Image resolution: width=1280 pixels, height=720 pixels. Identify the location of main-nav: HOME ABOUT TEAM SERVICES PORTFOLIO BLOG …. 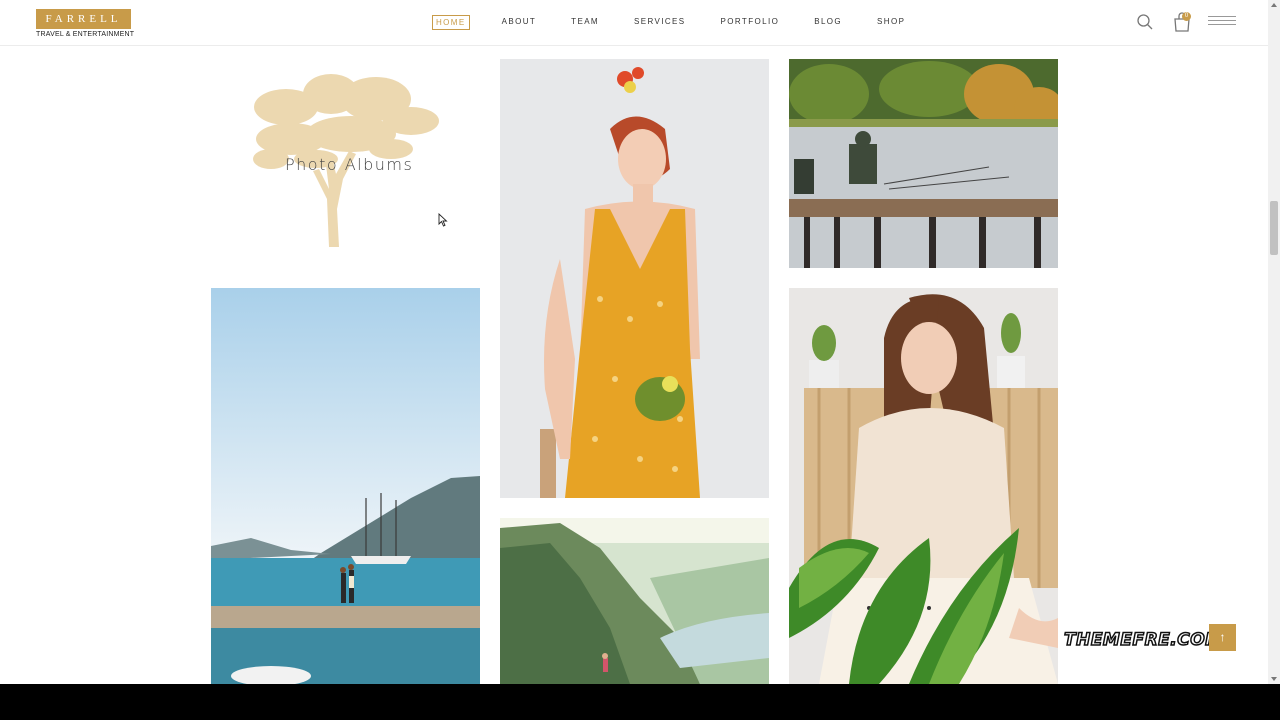
(684, 22).